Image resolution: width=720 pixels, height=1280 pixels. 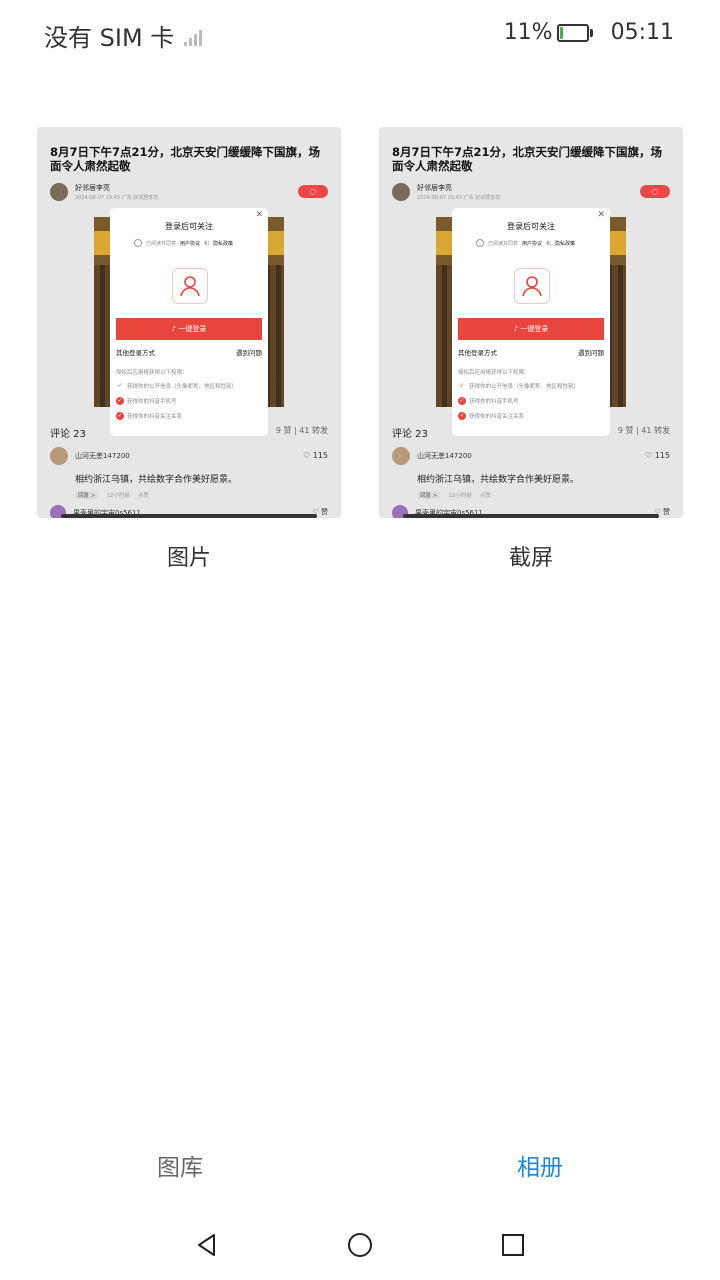 What do you see at coordinates (360, 1245) in the screenshot?
I see `home-icon` at bounding box center [360, 1245].